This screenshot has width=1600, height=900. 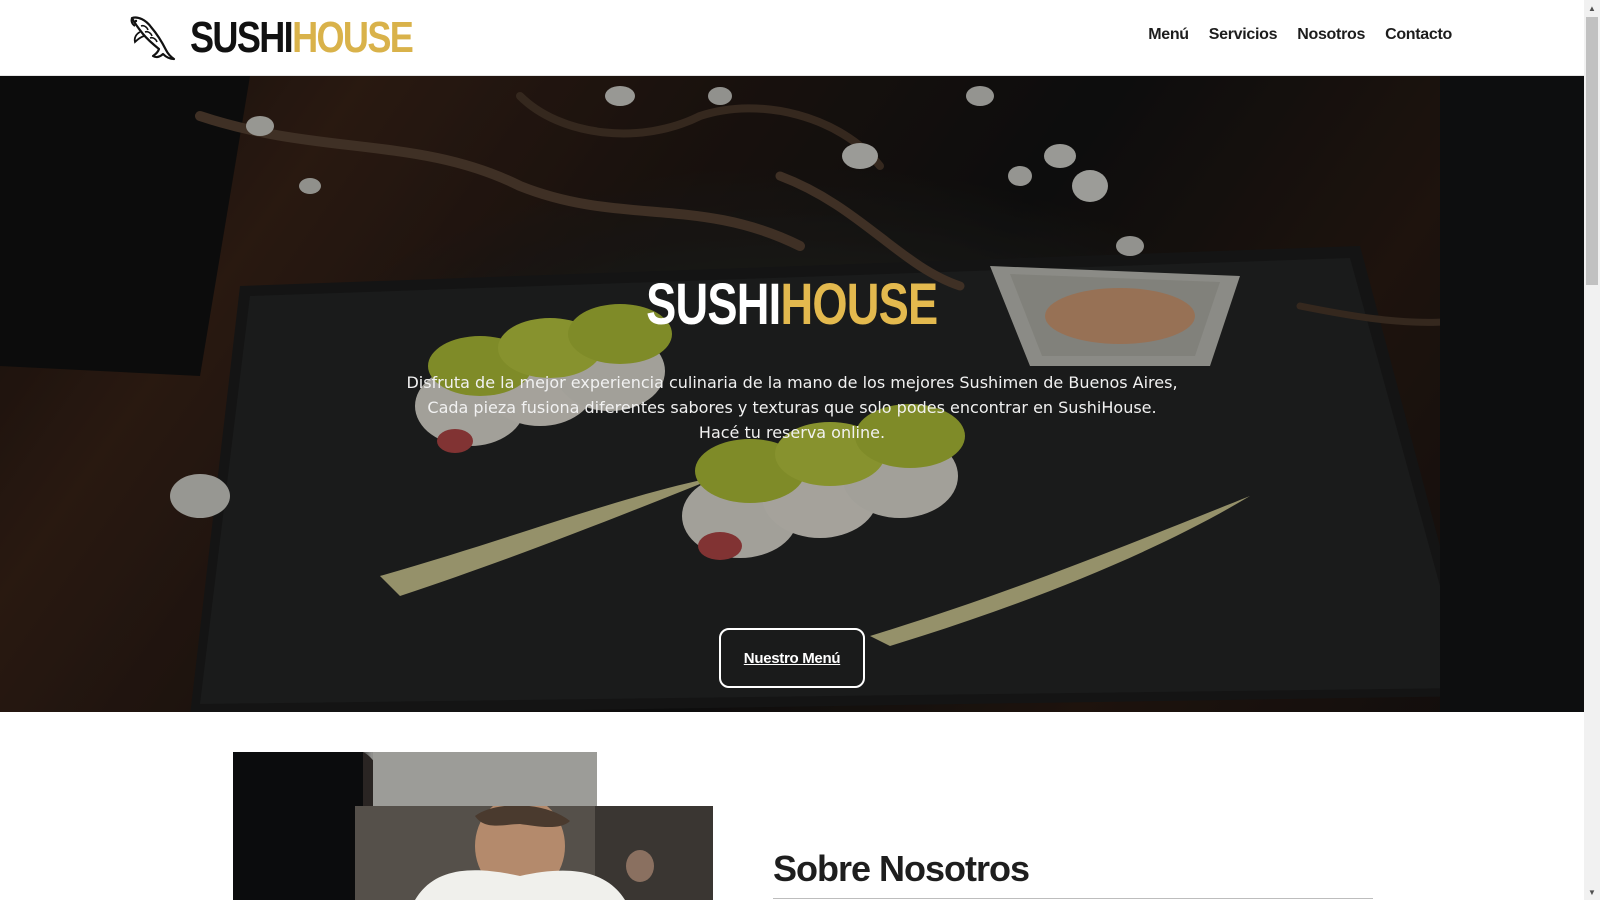 I want to click on scroll-down-arrow-icon: ▼, so click(x=1592, y=892).